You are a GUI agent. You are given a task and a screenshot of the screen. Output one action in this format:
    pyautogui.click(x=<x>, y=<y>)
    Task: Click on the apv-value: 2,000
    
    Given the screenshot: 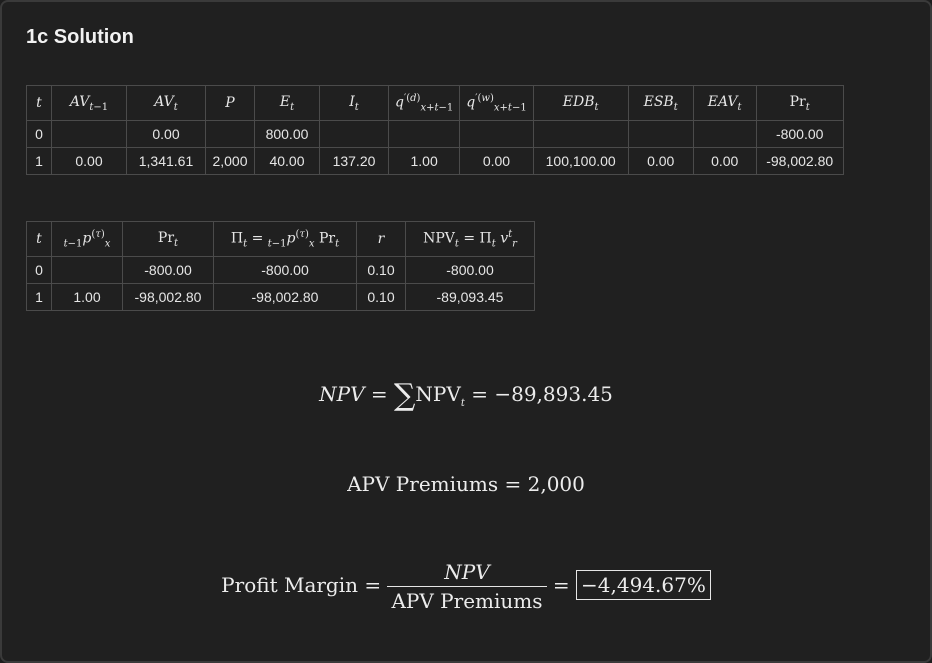 What is the action you would take?
    pyautogui.click(x=556, y=484)
    